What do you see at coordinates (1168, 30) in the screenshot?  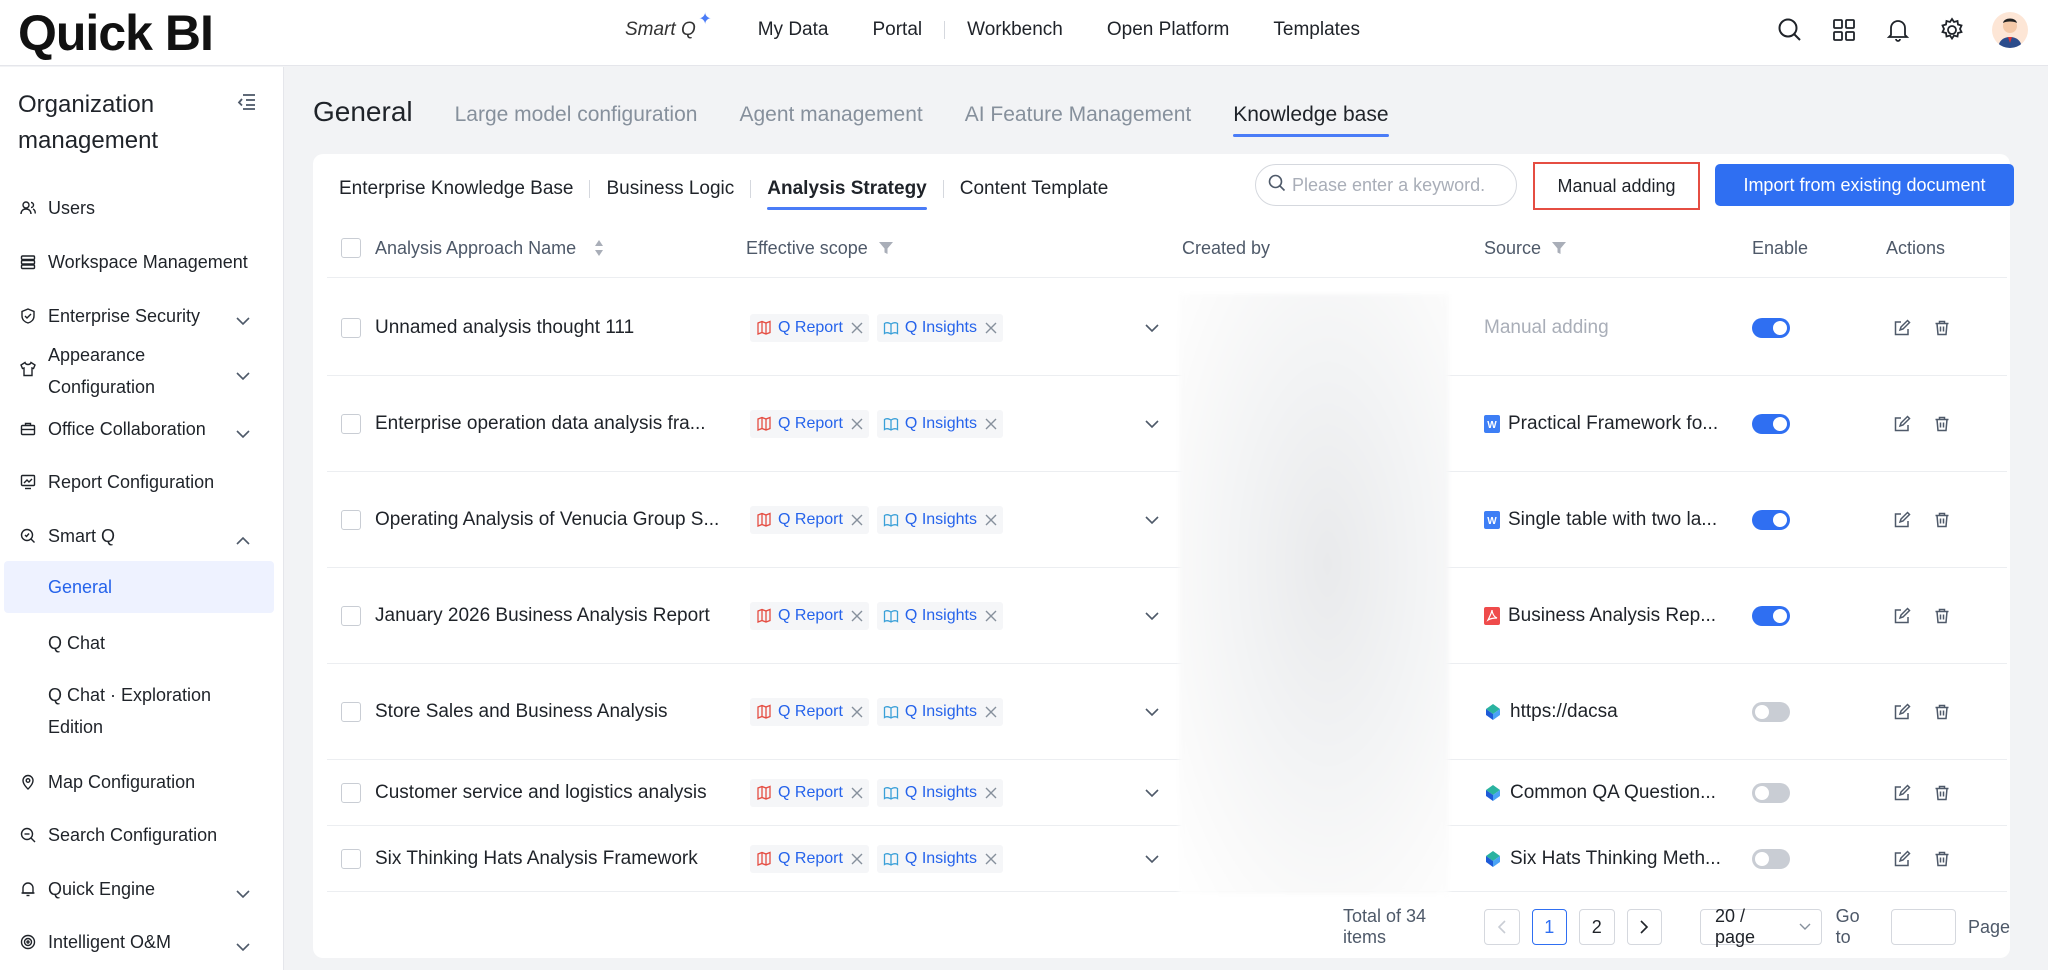 I see `nav-open-platform: Open Platform` at bounding box center [1168, 30].